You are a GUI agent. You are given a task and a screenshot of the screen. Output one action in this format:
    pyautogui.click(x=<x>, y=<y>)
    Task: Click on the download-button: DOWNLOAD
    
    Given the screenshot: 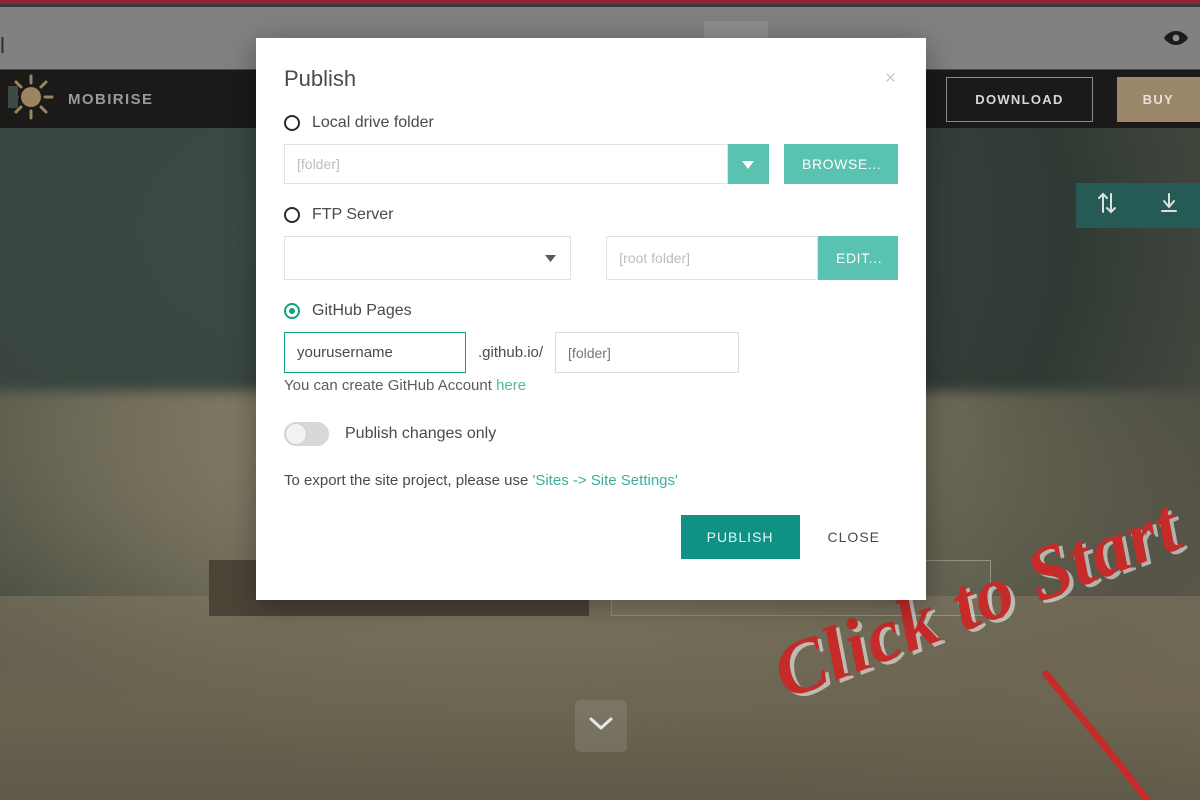 What is the action you would take?
    pyautogui.click(x=1019, y=99)
    